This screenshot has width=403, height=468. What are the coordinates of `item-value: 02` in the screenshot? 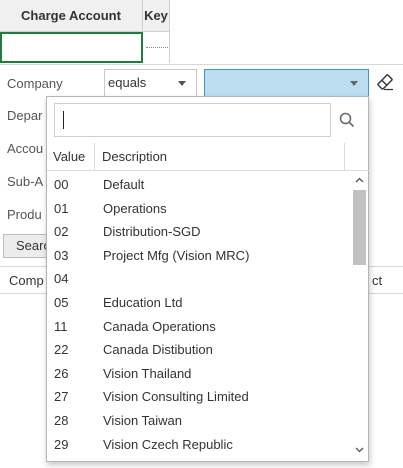 It's located at (61, 232).